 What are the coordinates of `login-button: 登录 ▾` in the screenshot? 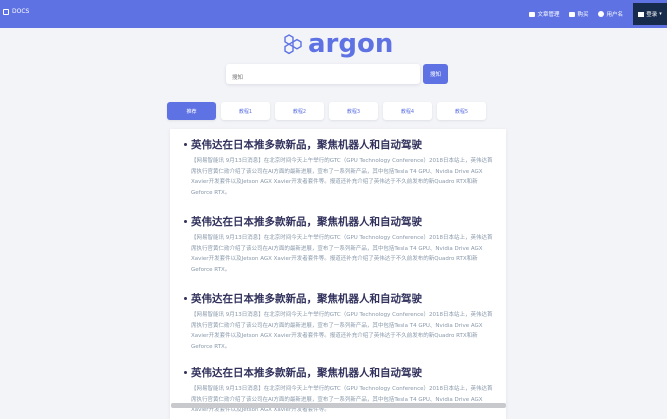 It's located at (650, 14).